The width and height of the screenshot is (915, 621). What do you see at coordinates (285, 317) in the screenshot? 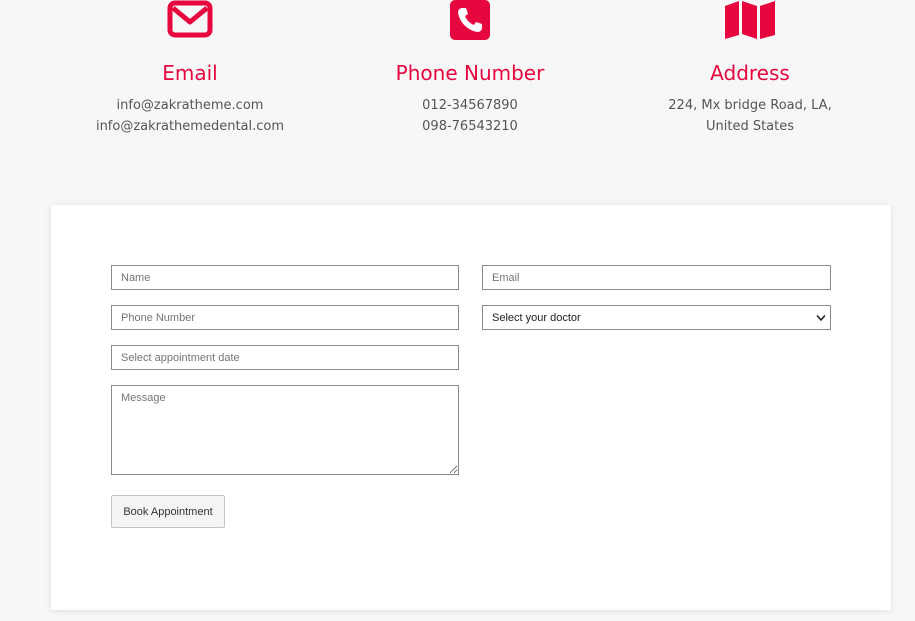
I see `phone-number-input` at bounding box center [285, 317].